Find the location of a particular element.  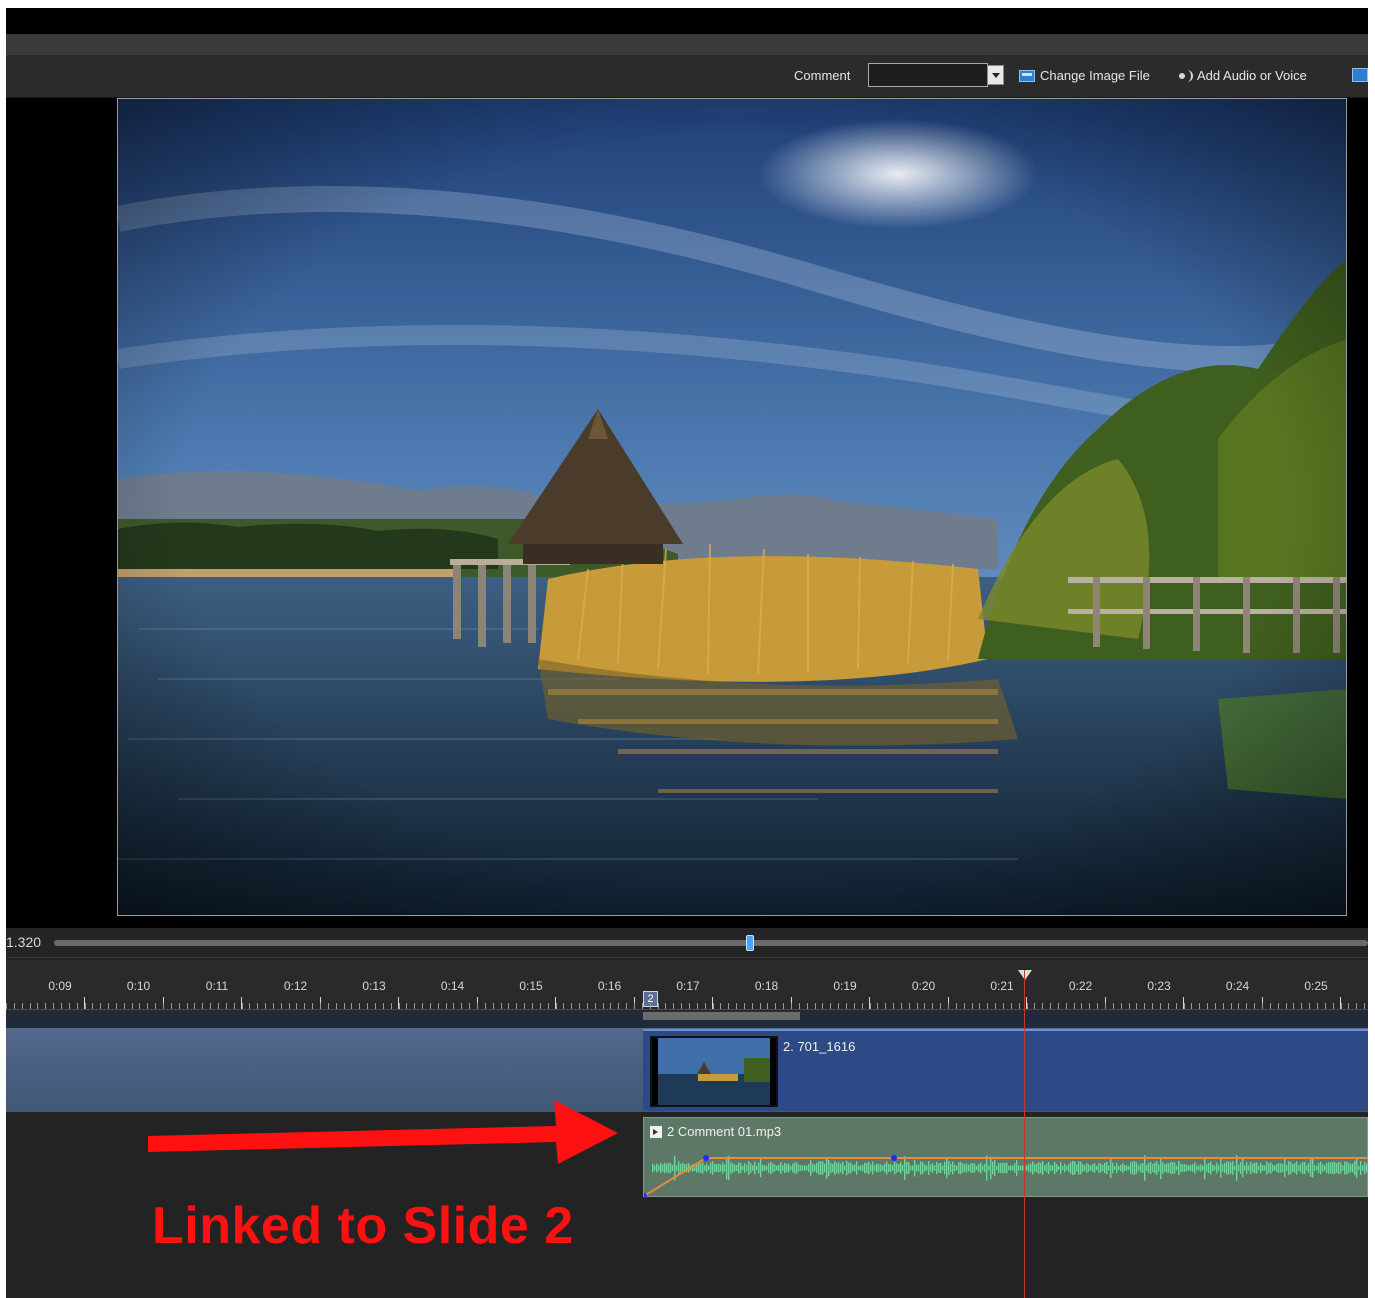

audio-clip: 2 Comment 01.mp3 is located at coordinates (1005, 1157).